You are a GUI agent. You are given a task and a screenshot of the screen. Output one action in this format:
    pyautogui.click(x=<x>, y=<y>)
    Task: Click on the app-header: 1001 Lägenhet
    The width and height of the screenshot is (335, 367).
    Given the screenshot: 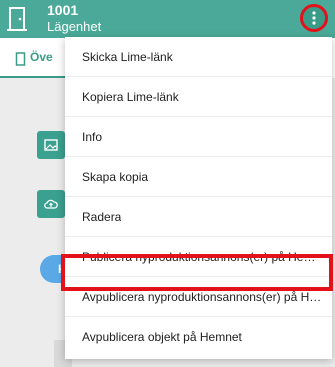 What is the action you would take?
    pyautogui.click(x=167, y=19)
    